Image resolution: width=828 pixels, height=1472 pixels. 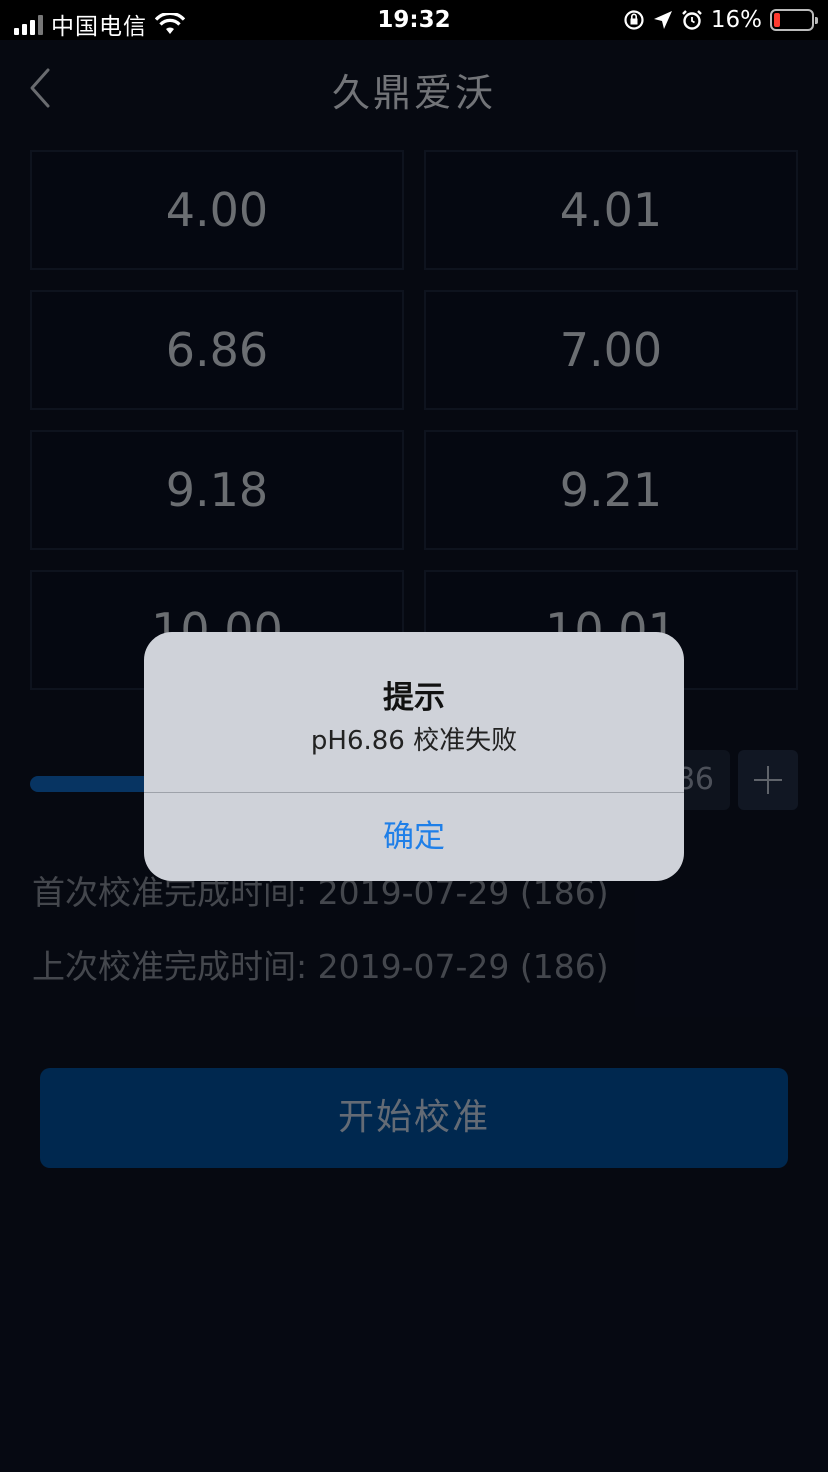 I want to click on orientation-lock-icon, so click(x=634, y=20).